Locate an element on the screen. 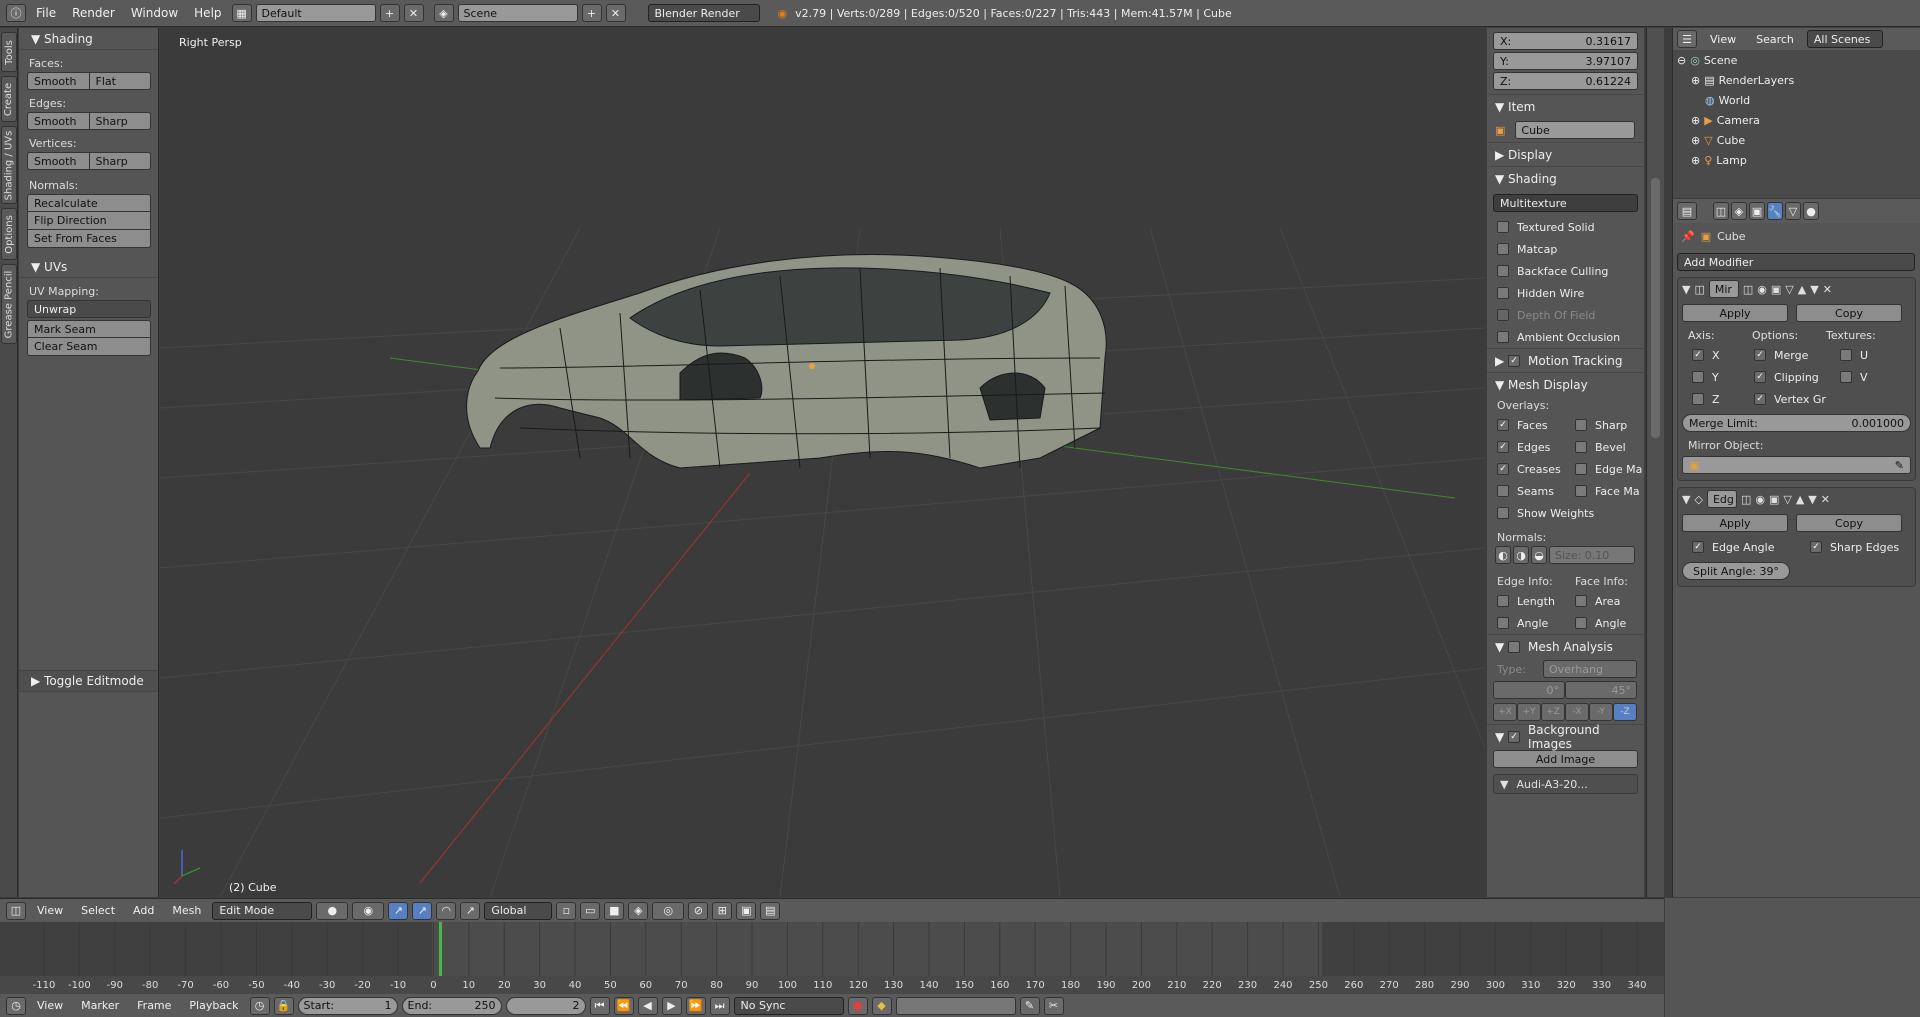  pivot-point-icon: ◉ is located at coordinates (368, 910).